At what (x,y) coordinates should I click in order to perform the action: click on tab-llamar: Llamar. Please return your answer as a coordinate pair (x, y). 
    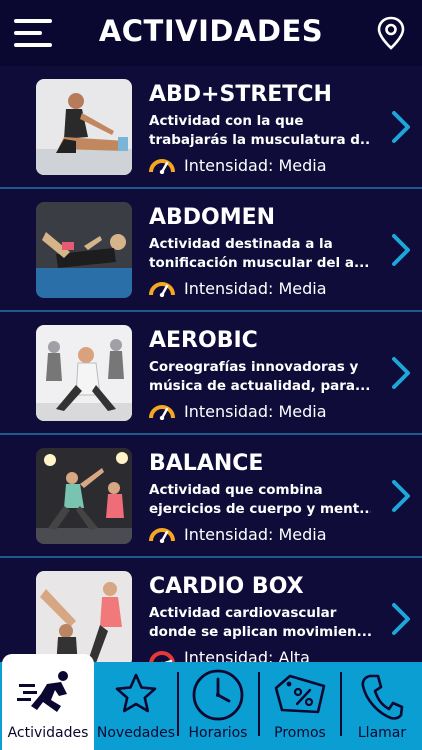
    Looking at the image, I should click on (382, 706).